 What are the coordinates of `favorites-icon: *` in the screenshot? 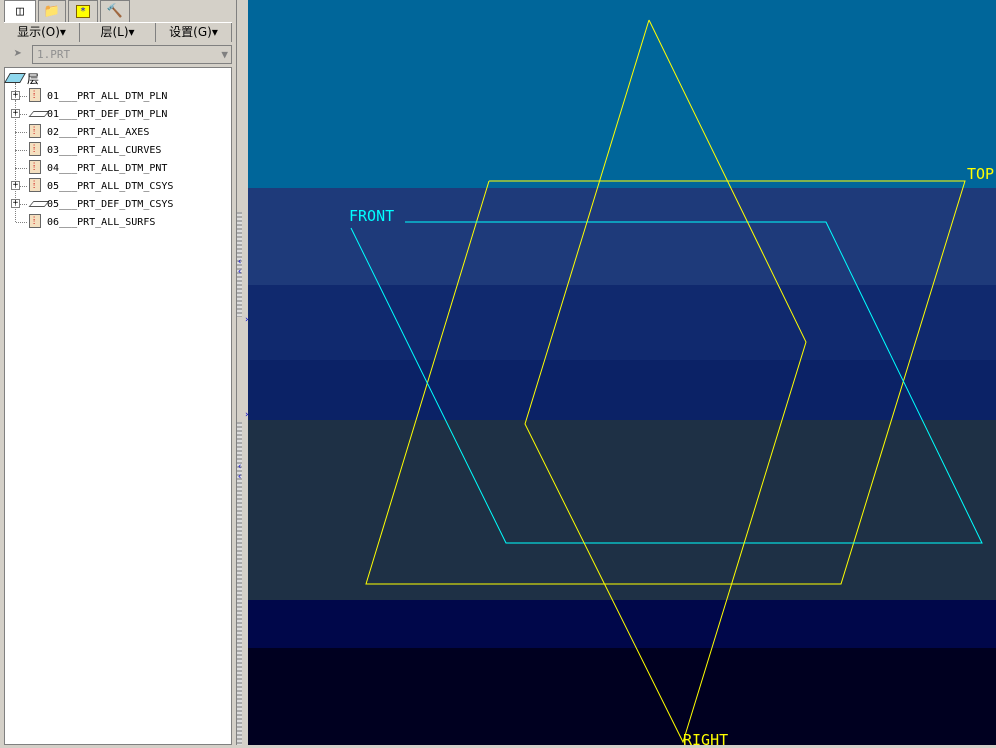 It's located at (83, 11).